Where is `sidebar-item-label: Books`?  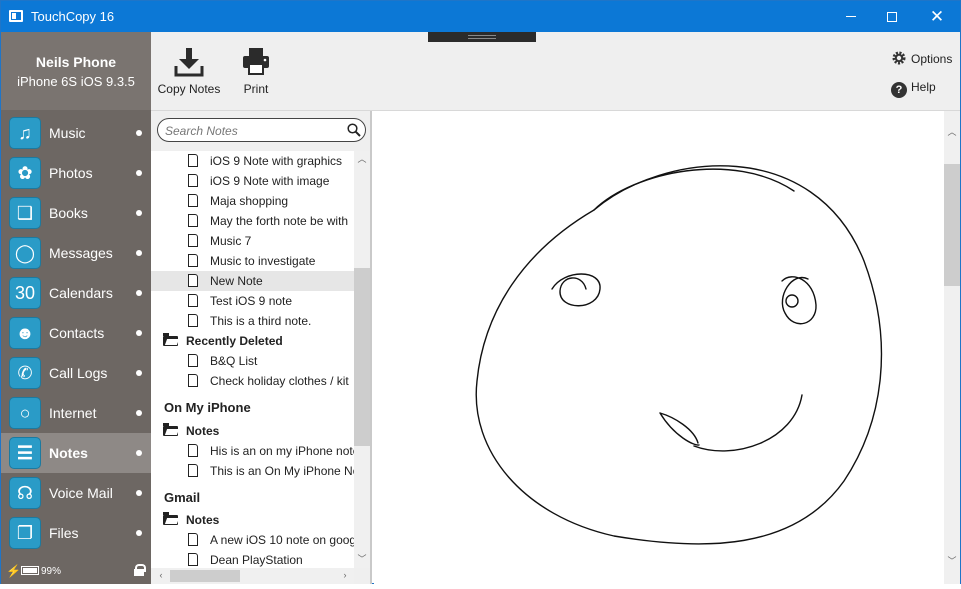 sidebar-item-label: Books is located at coordinates (68, 213).